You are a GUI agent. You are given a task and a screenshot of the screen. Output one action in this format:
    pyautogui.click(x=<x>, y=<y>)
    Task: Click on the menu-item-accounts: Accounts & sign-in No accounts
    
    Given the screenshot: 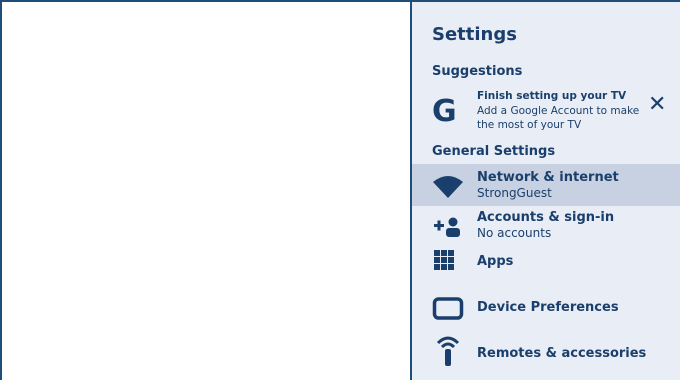 What is the action you would take?
    pyautogui.click(x=546, y=226)
    